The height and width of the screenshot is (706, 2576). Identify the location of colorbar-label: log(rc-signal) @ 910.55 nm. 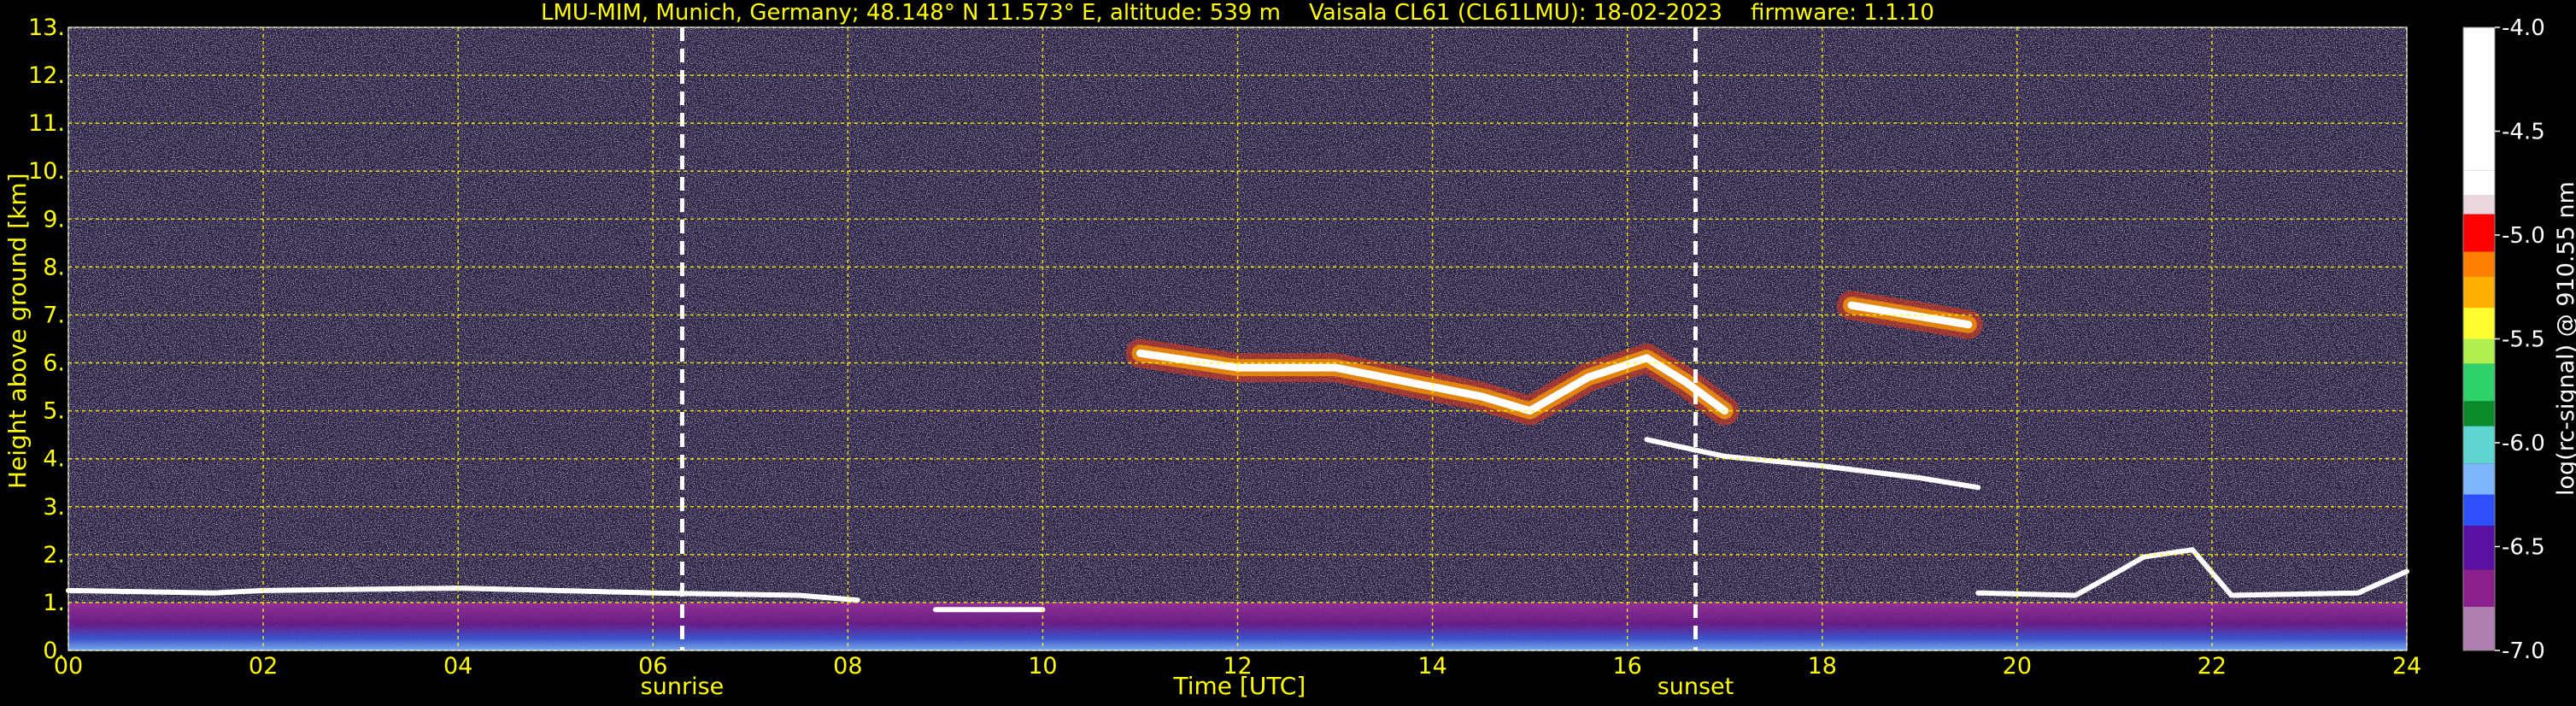
(2564, 338).